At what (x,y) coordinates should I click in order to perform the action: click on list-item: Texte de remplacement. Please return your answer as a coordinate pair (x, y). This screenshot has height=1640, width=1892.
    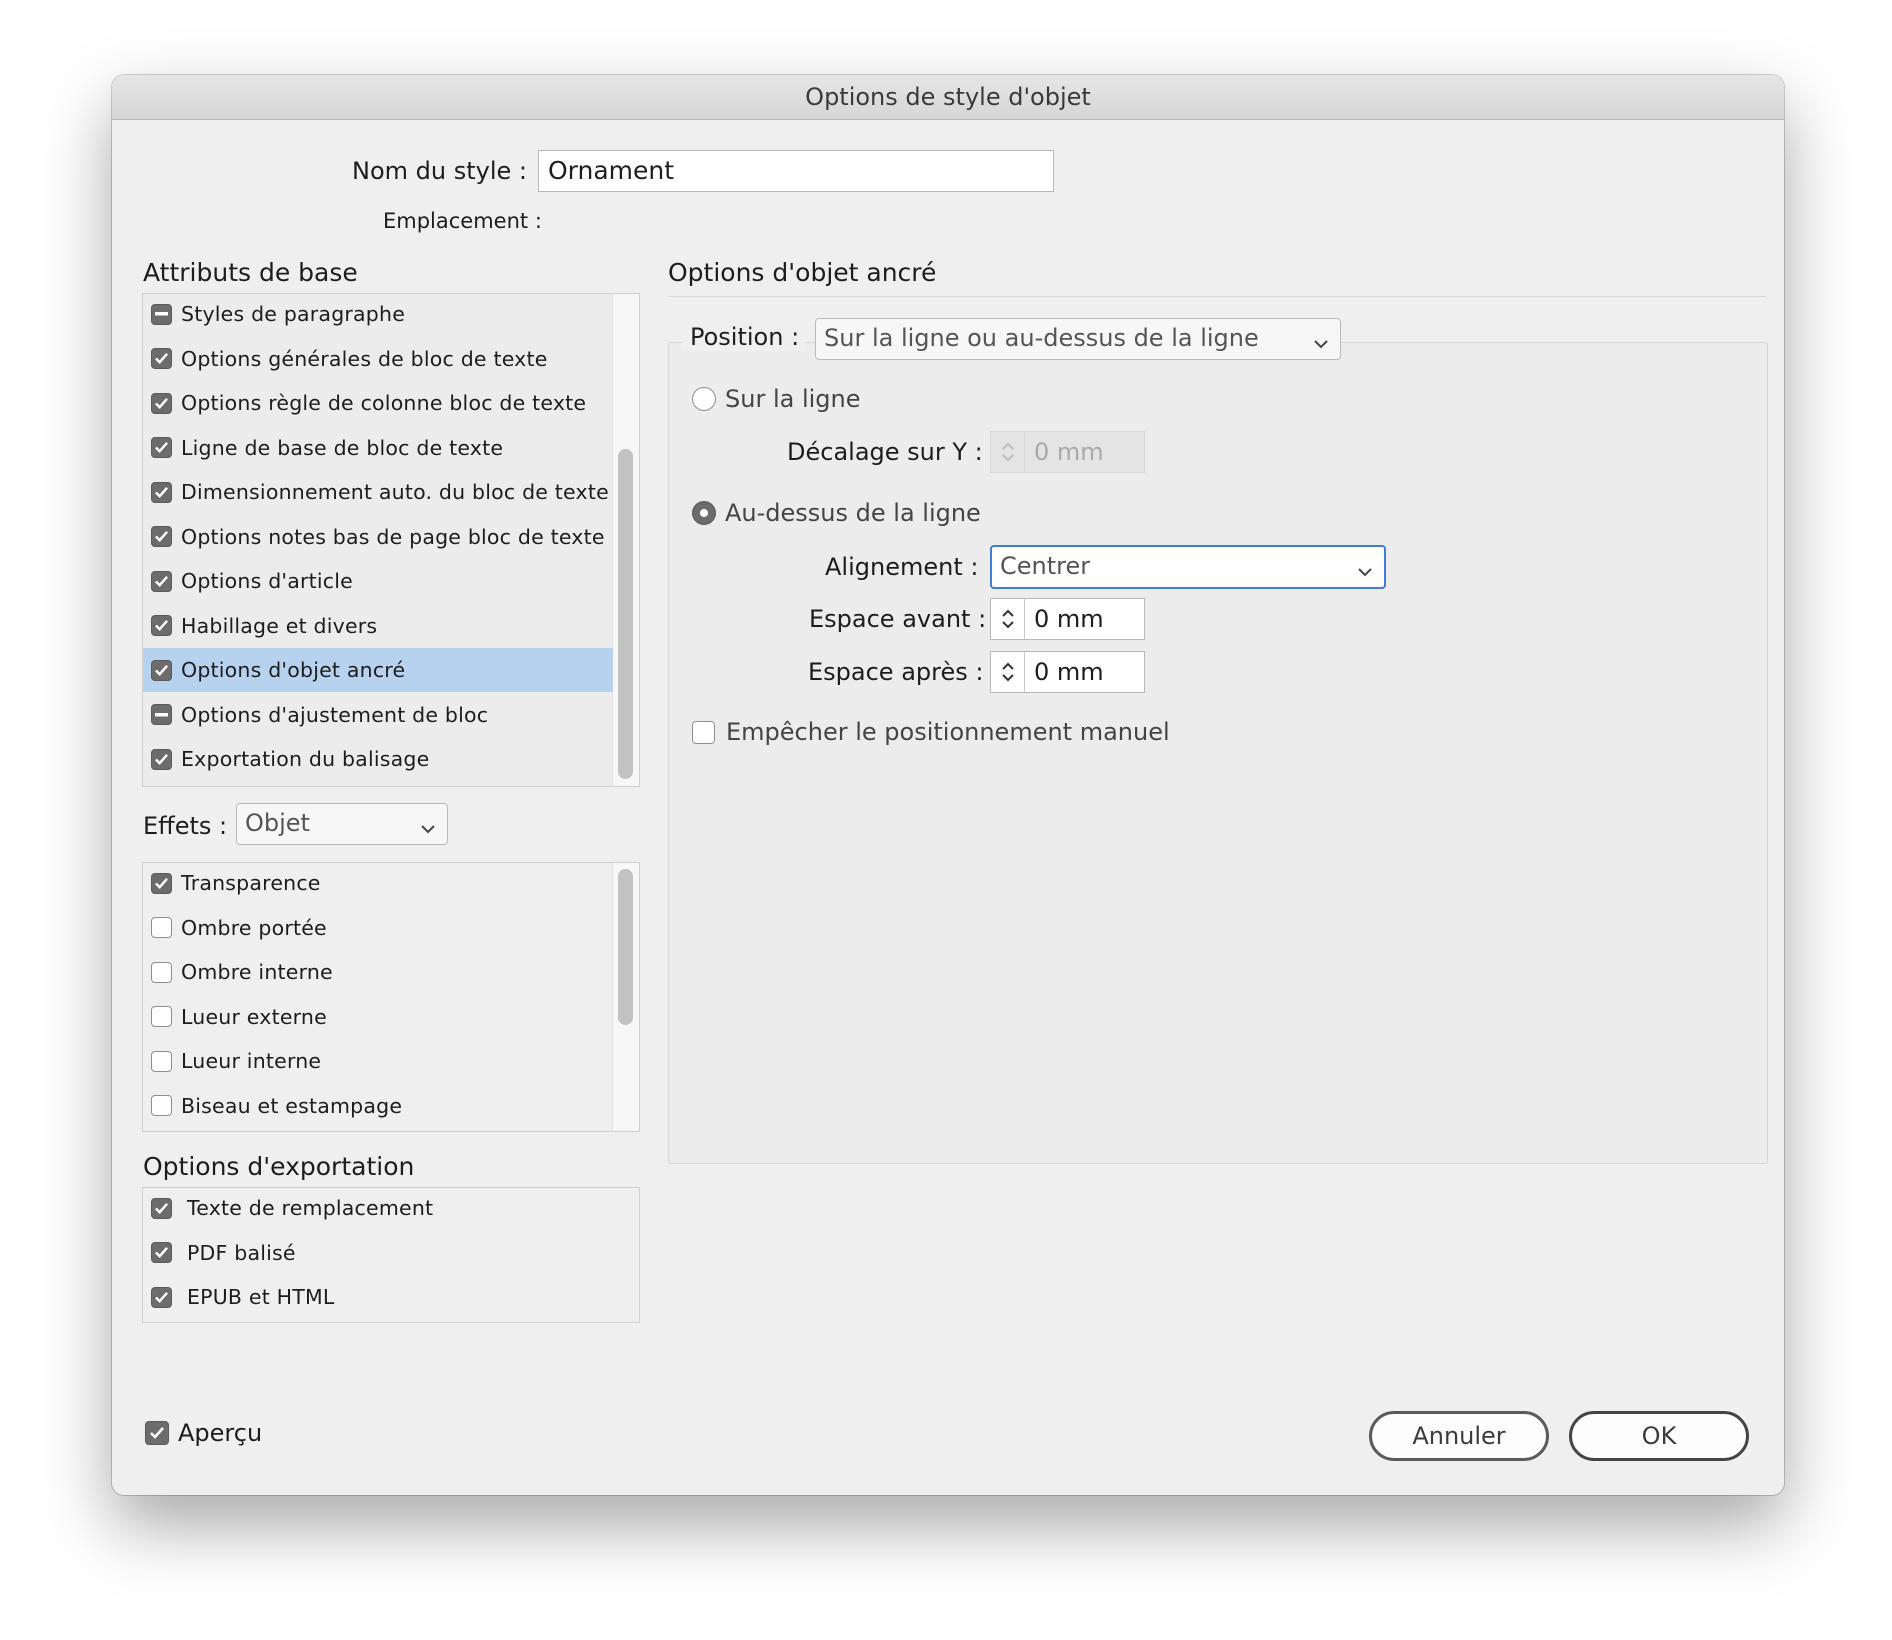
    Looking at the image, I should click on (378, 1209).